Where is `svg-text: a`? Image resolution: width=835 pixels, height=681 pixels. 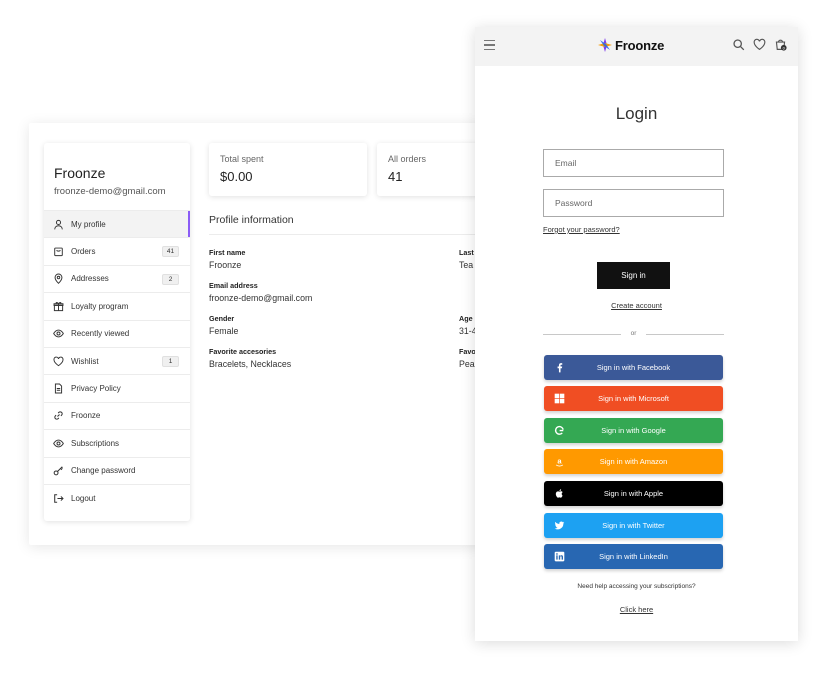 svg-text: a is located at coordinates (559, 461).